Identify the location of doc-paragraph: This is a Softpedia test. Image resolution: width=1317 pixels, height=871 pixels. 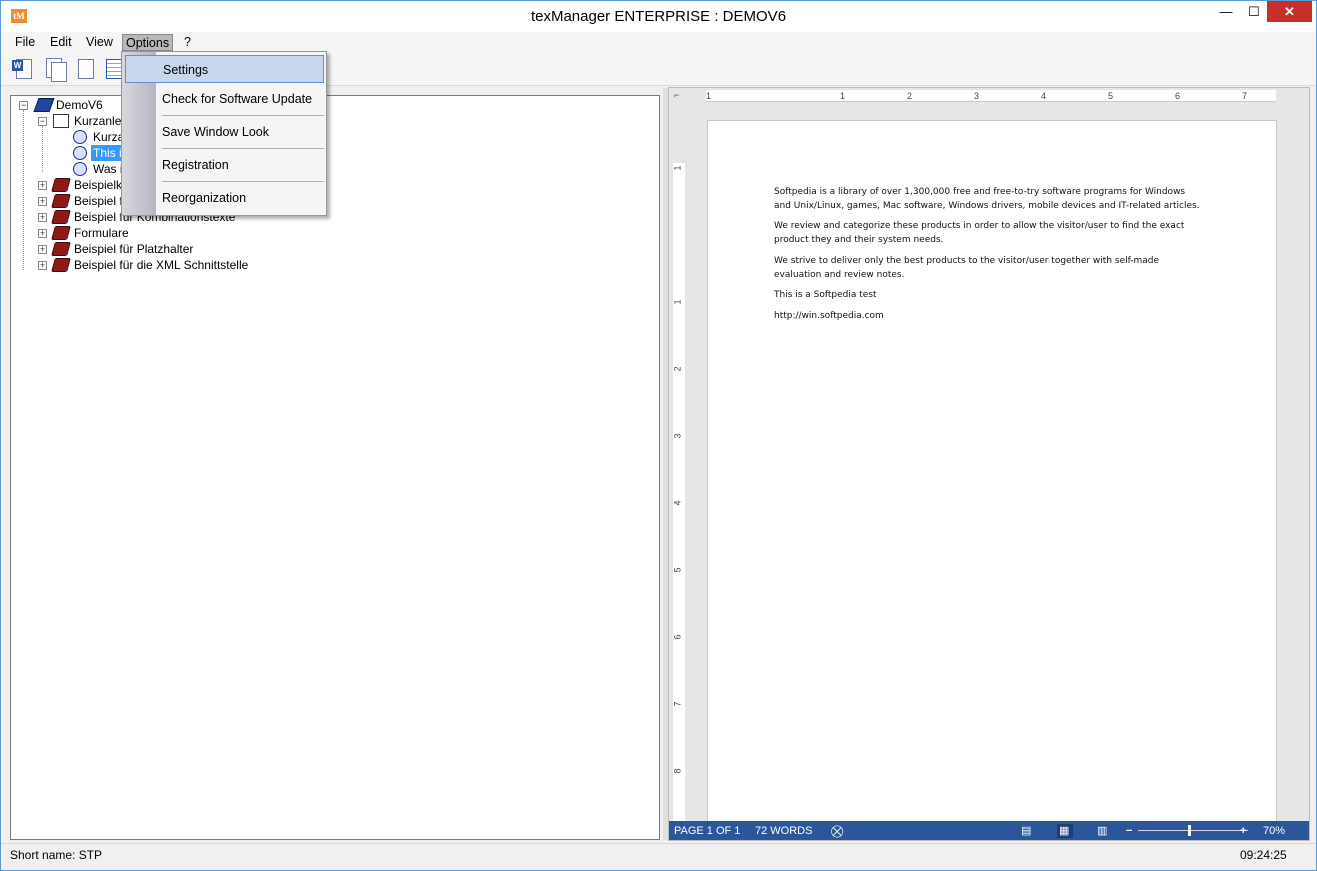
(989, 296).